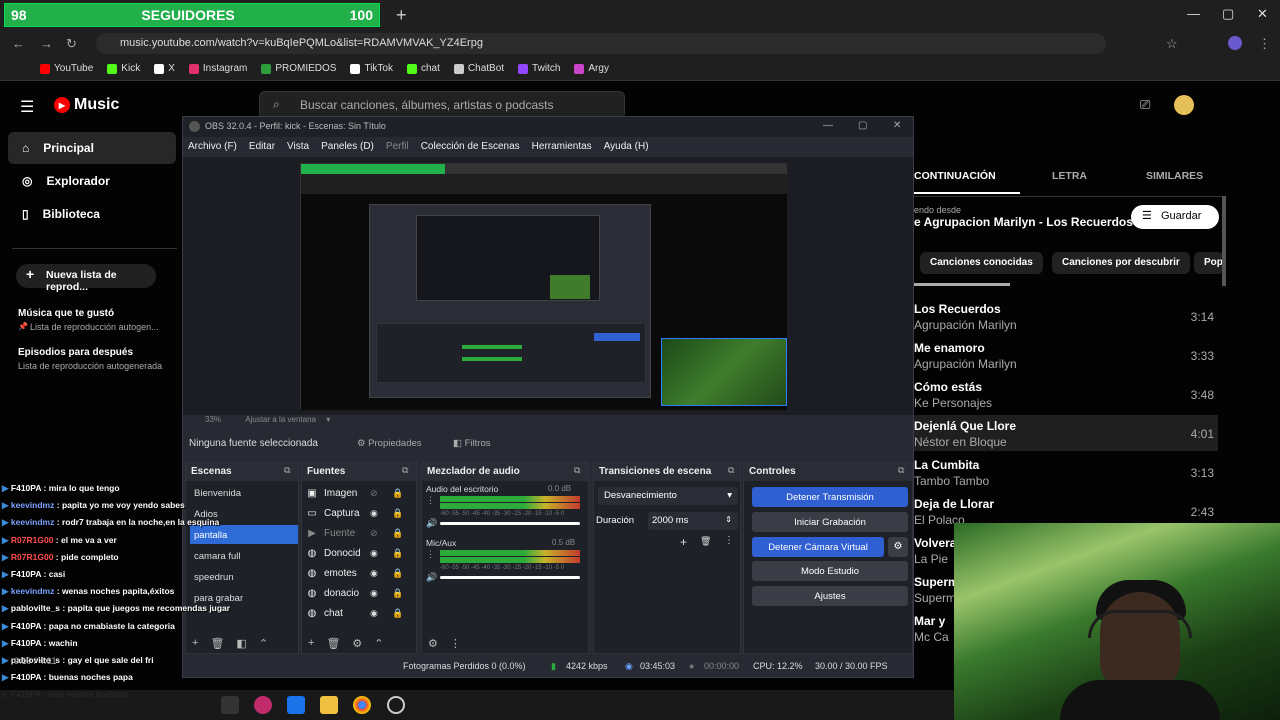 This screenshot has width=1280, height=720. What do you see at coordinates (981, 263) in the screenshot?
I see `chip-known: Canciones conocidas` at bounding box center [981, 263].